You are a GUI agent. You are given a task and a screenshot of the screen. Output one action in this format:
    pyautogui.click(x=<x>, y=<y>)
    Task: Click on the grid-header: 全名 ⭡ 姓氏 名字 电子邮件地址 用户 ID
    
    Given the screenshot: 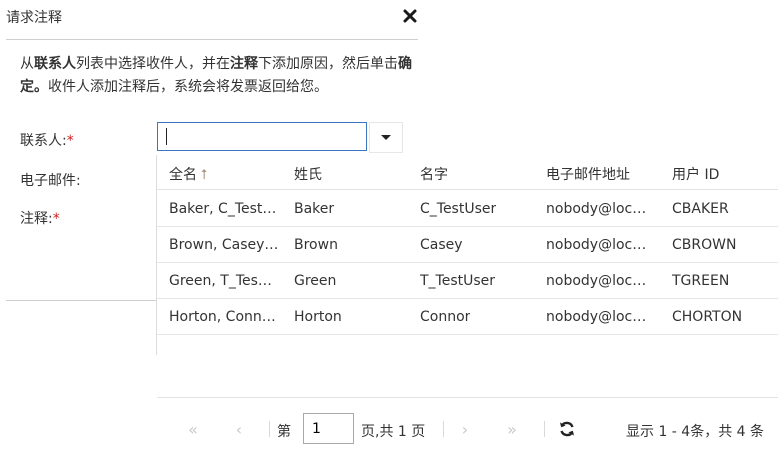 What is the action you would take?
    pyautogui.click(x=467, y=172)
    